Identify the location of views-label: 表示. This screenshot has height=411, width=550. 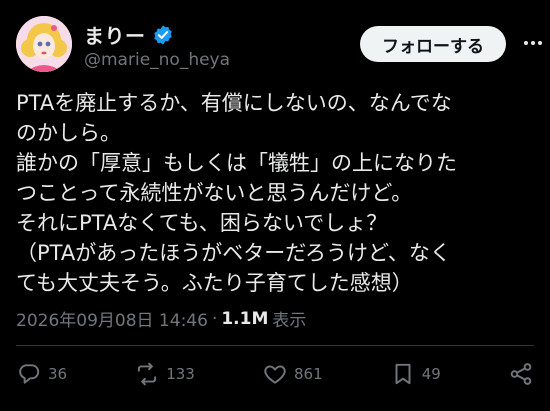
(289, 321).